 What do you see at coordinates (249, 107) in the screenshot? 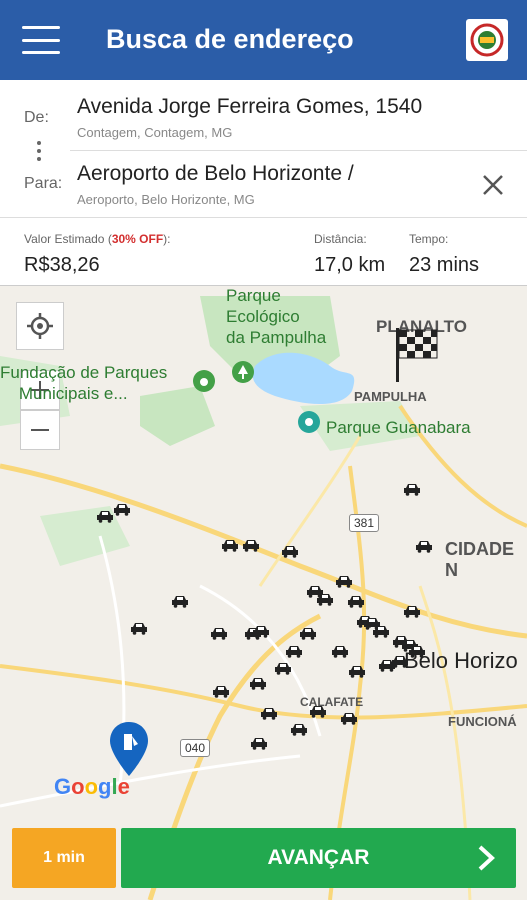
I see `from-address: Avenida Jorge Ferreira Gomes, 1540` at bounding box center [249, 107].